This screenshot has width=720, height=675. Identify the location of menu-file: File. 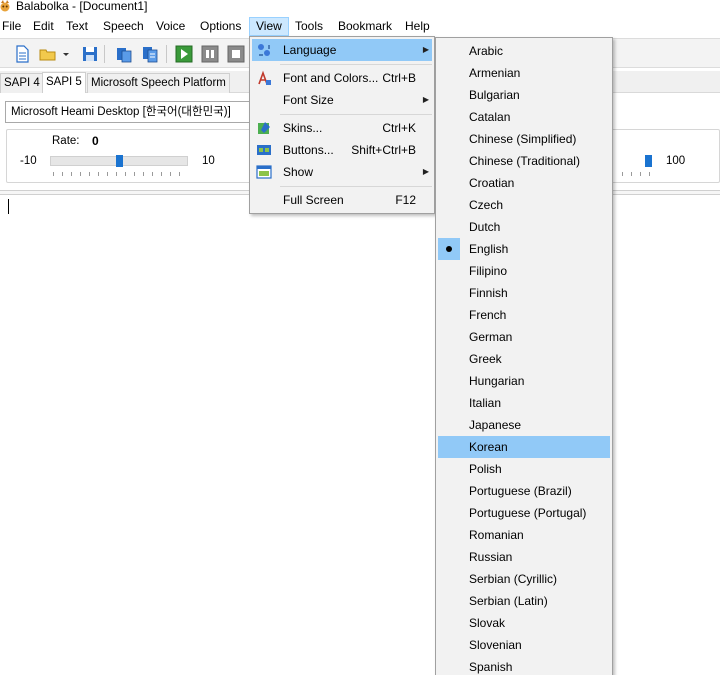
(13, 26).